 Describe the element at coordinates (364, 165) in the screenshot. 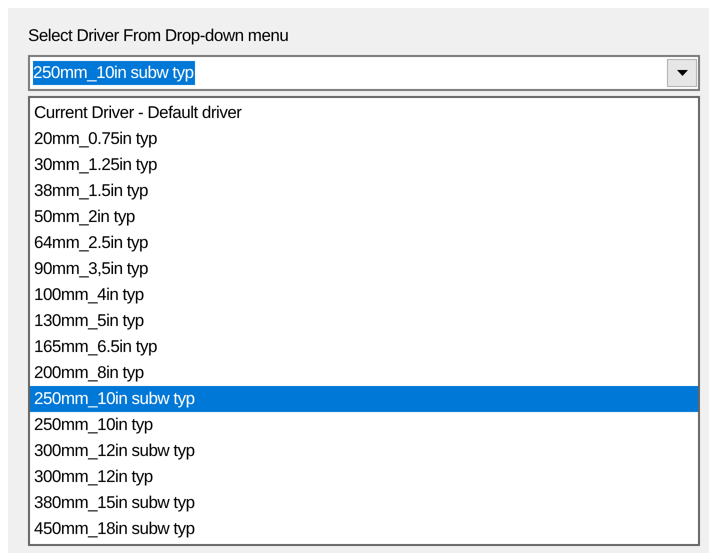

I see `list-option: 30mm_1.25in typ` at that location.